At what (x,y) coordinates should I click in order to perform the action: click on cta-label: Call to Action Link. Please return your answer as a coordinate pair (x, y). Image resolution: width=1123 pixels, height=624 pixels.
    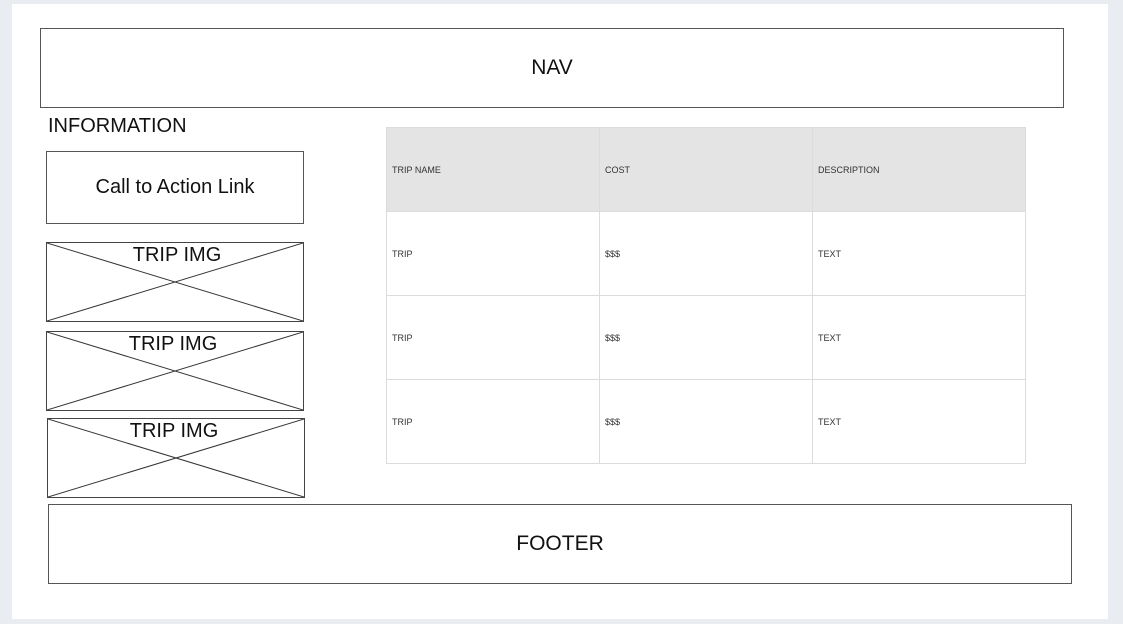
    Looking at the image, I should click on (175, 187).